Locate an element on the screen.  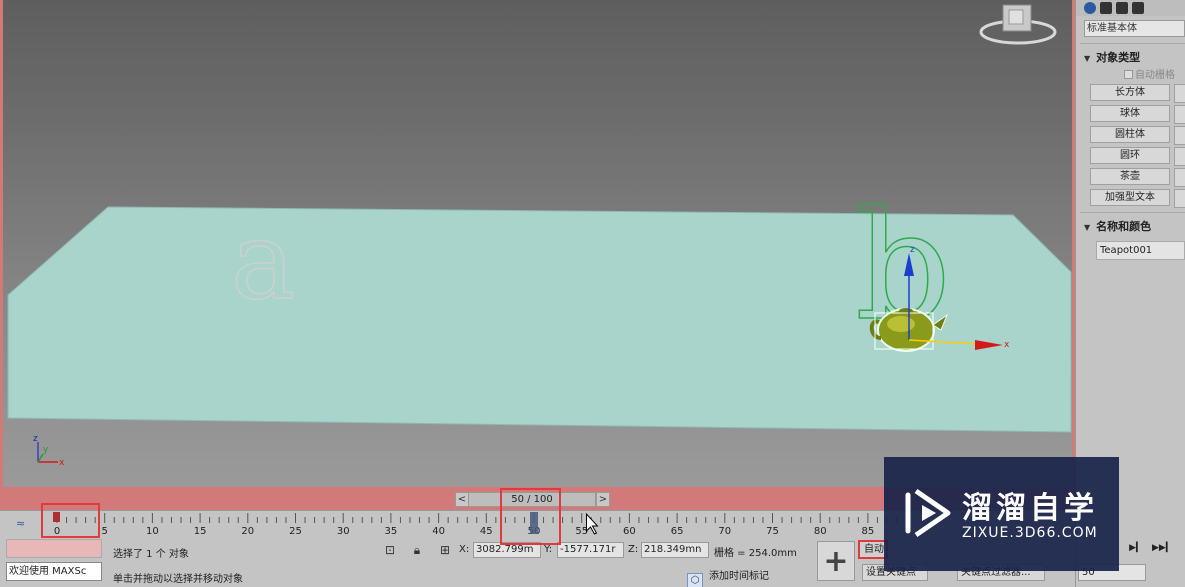
world-axis-tripod: z x y is located at coordinates (49, 451).